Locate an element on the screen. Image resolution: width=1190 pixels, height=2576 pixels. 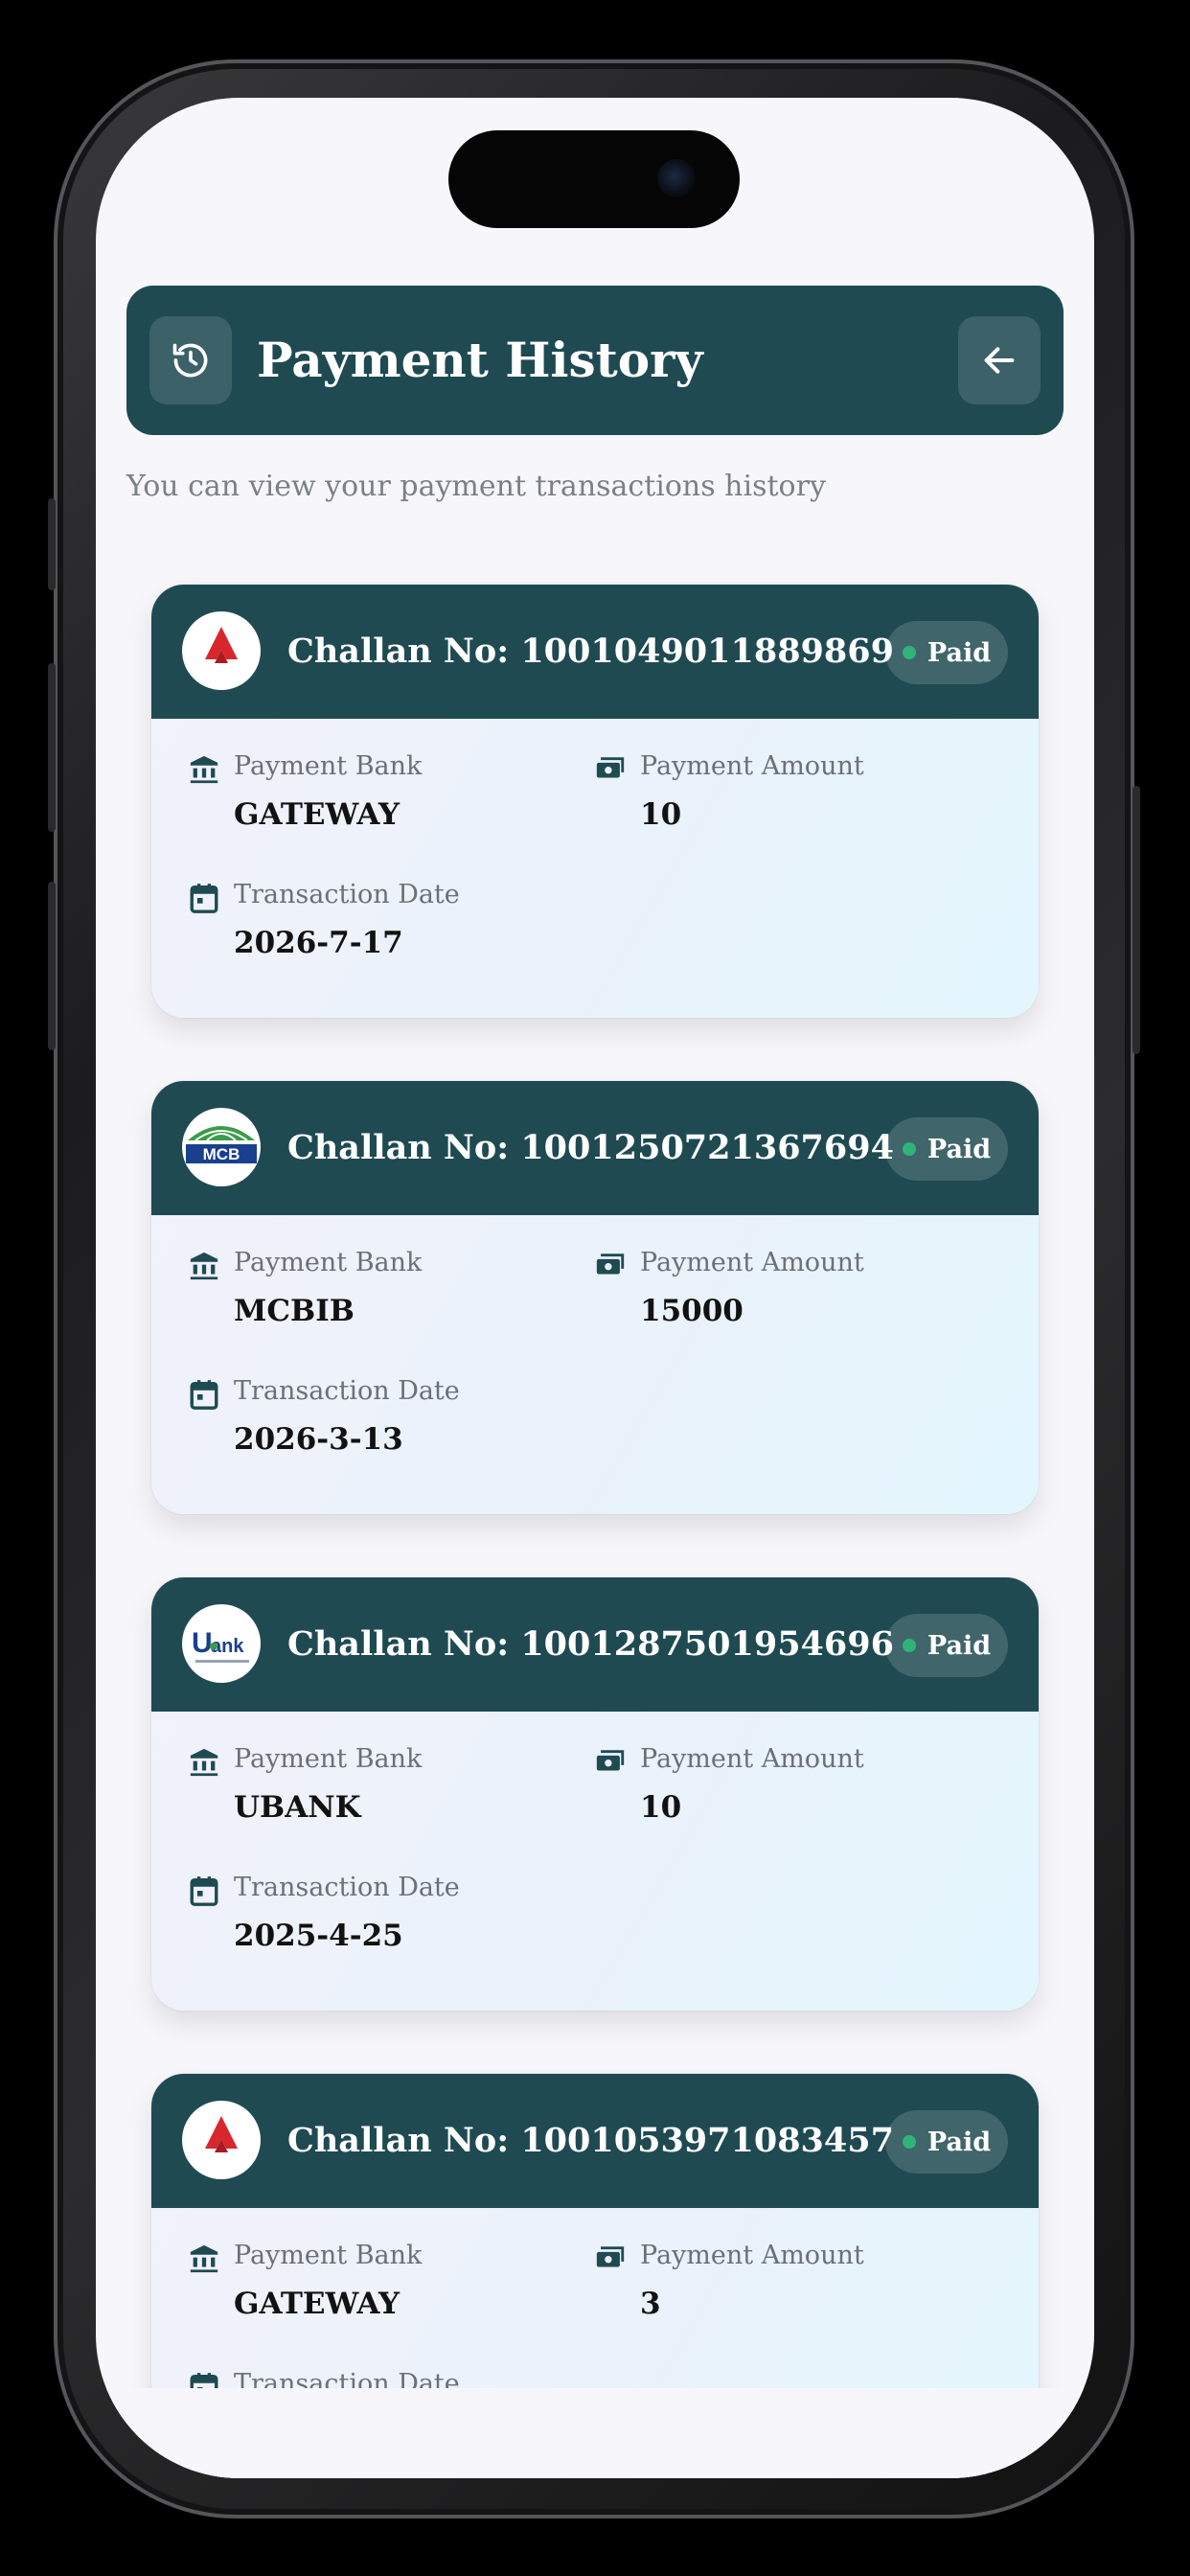
history-icon is located at coordinates (190, 360).